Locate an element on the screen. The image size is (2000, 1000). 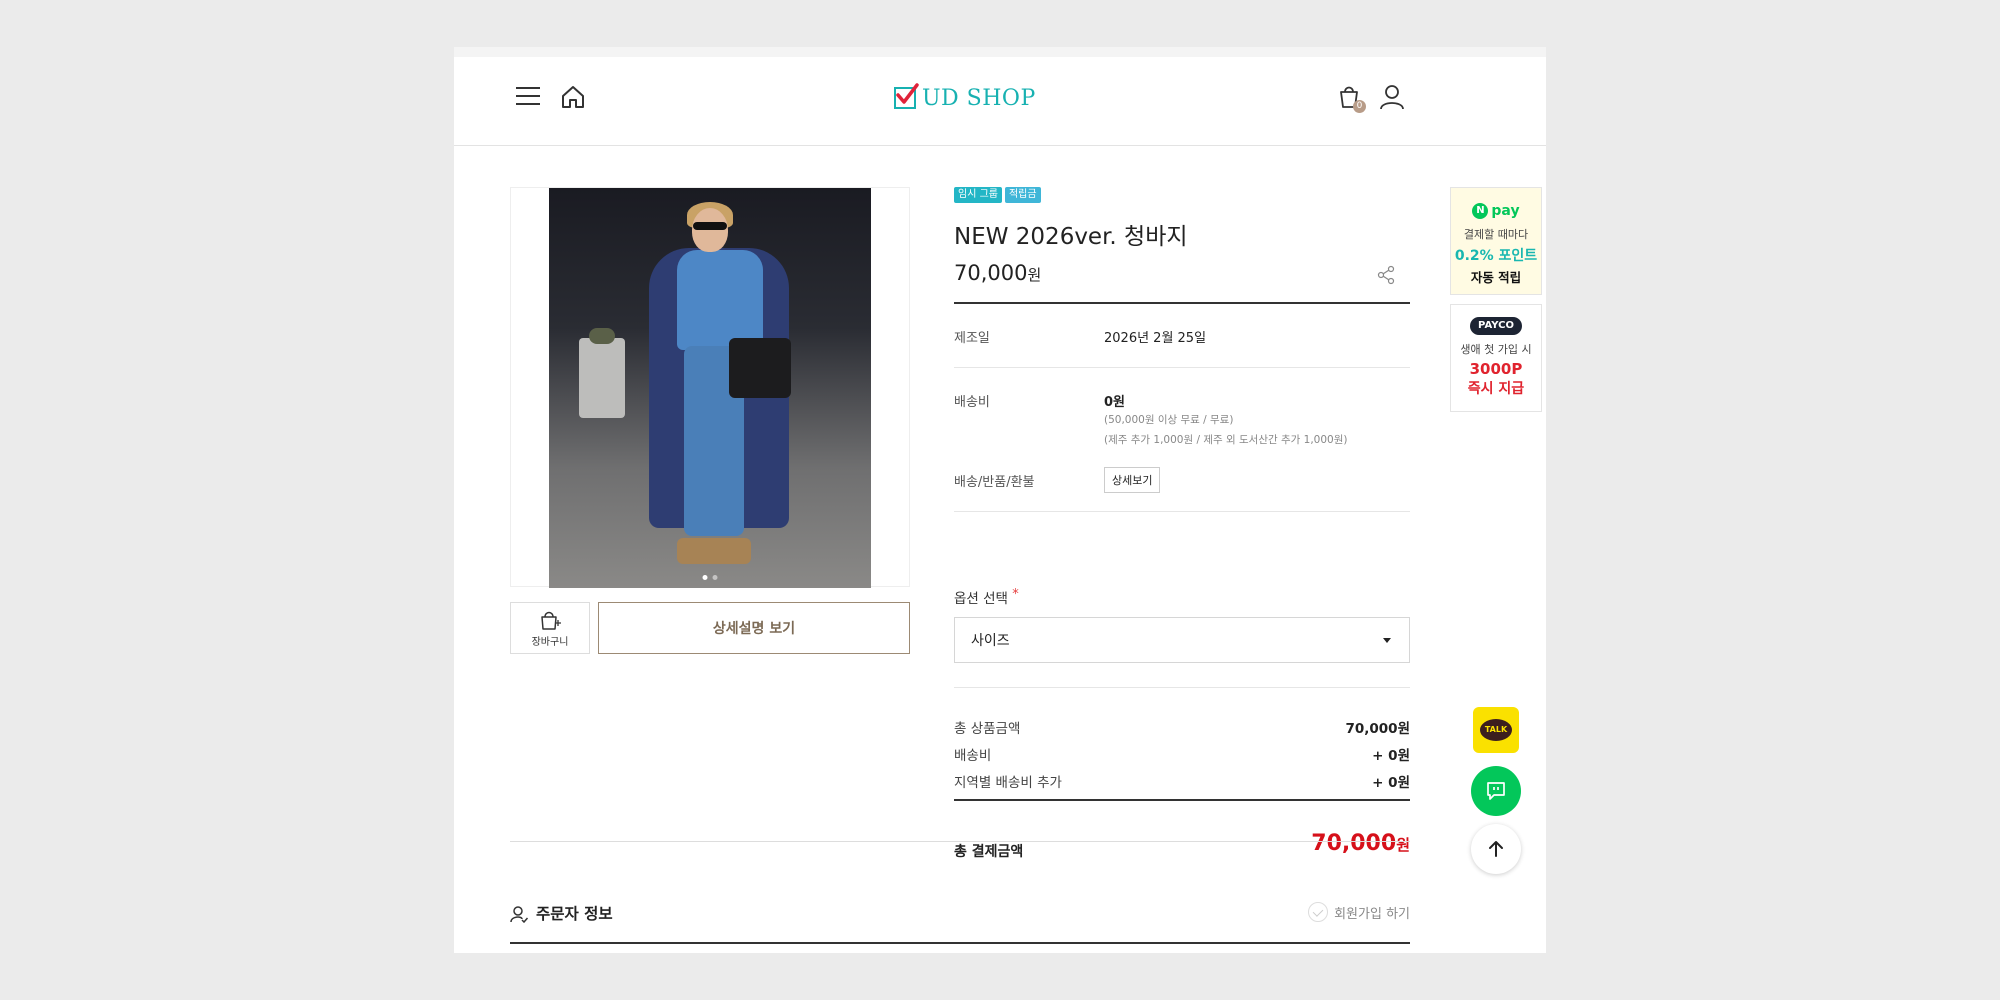
summary-label: 총 상품금액 is located at coordinates (987, 729).